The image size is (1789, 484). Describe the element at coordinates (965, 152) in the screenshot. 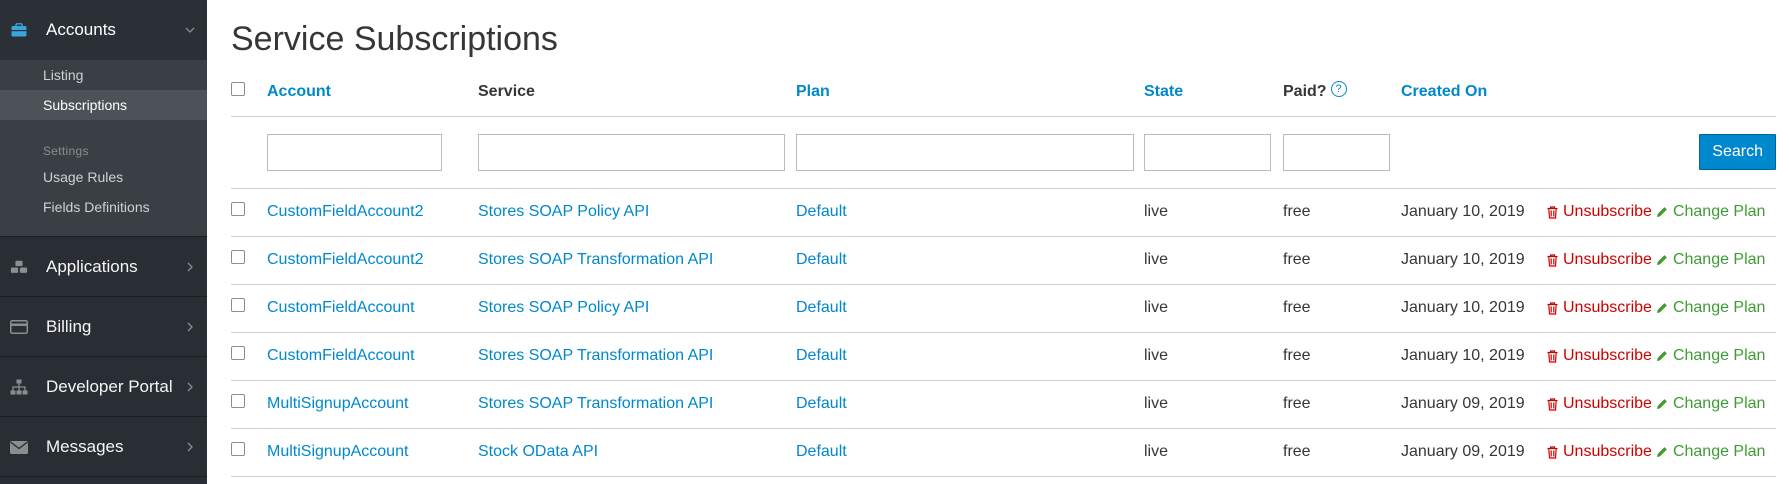

I see `plan-filter-input` at that location.